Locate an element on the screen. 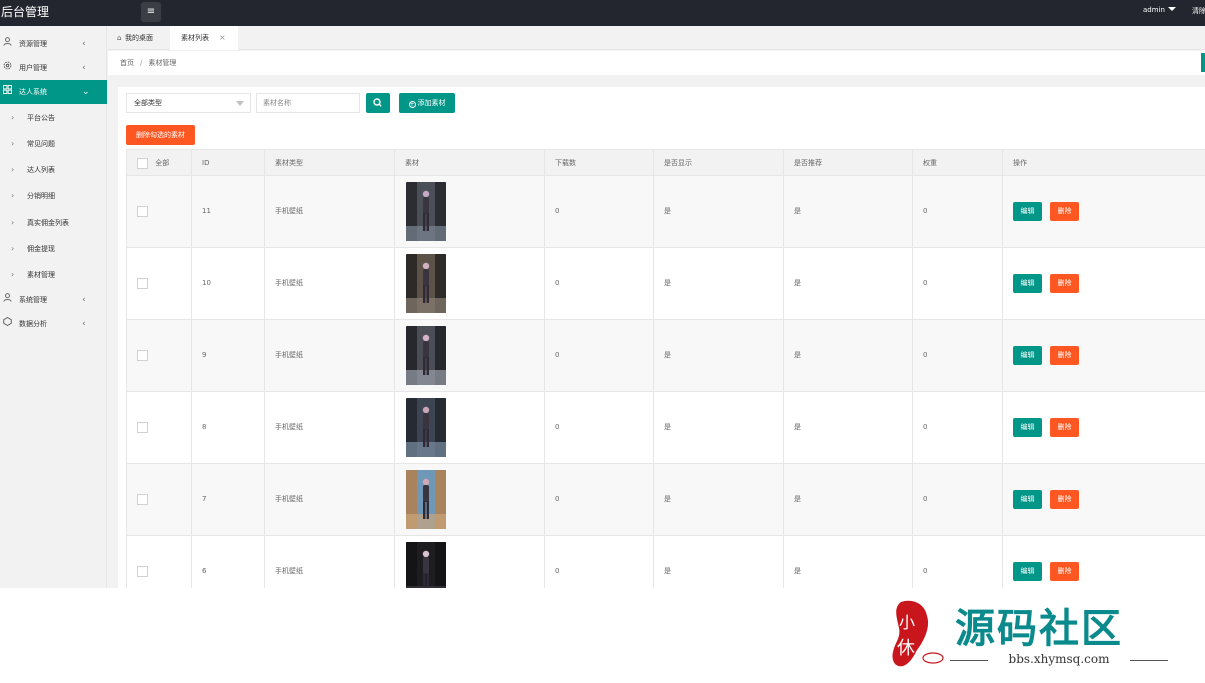 The image size is (1205, 683). sidebar-group-users: 用户管理 ‹ is located at coordinates (53, 68).